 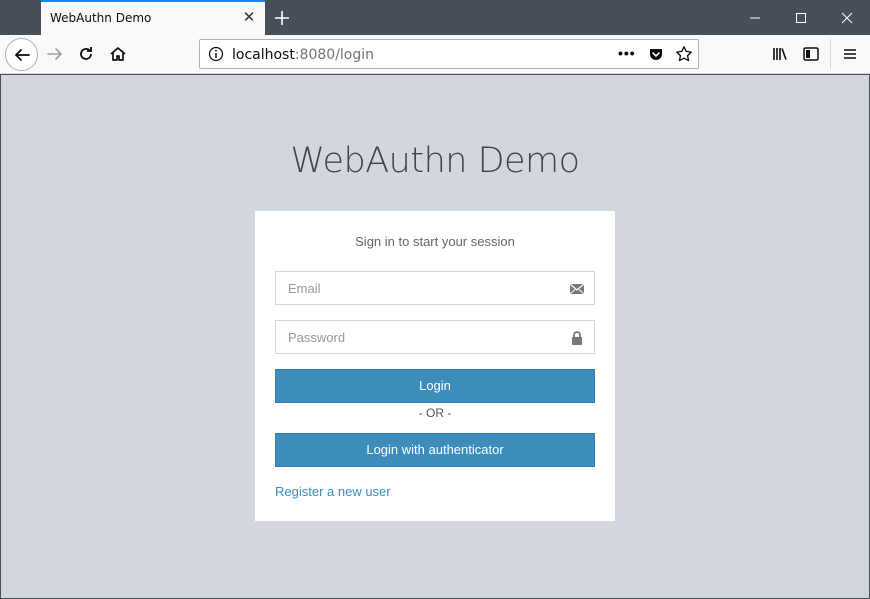 I want to click on info-icon, so click(x=216, y=56).